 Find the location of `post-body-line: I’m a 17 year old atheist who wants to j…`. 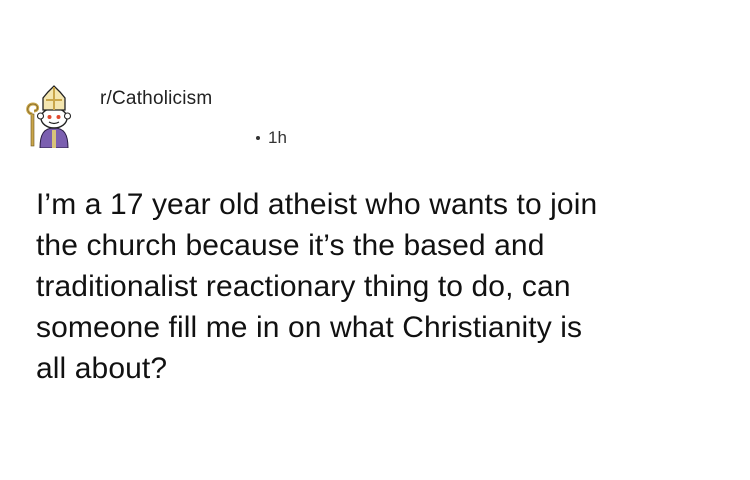

post-body-line: I’m a 17 year old atheist who wants to j… is located at coordinates (317, 204).